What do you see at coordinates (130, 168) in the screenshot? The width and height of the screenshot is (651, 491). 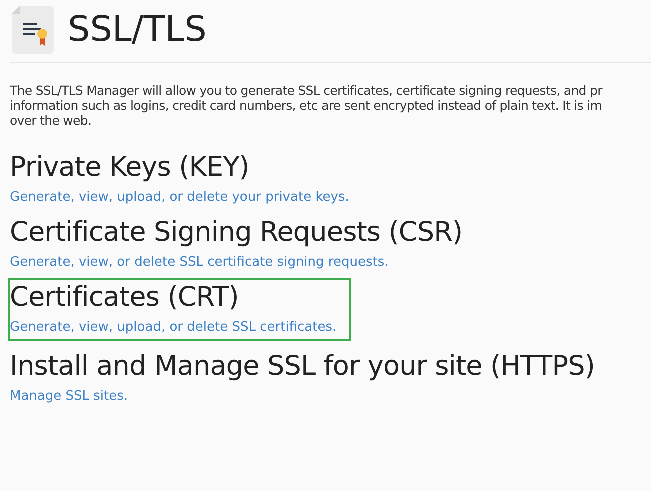 I see `section-heading: Private Keys (KEY)` at bounding box center [130, 168].